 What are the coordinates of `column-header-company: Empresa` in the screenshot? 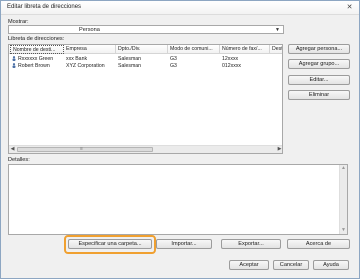 It's located at (90, 49).